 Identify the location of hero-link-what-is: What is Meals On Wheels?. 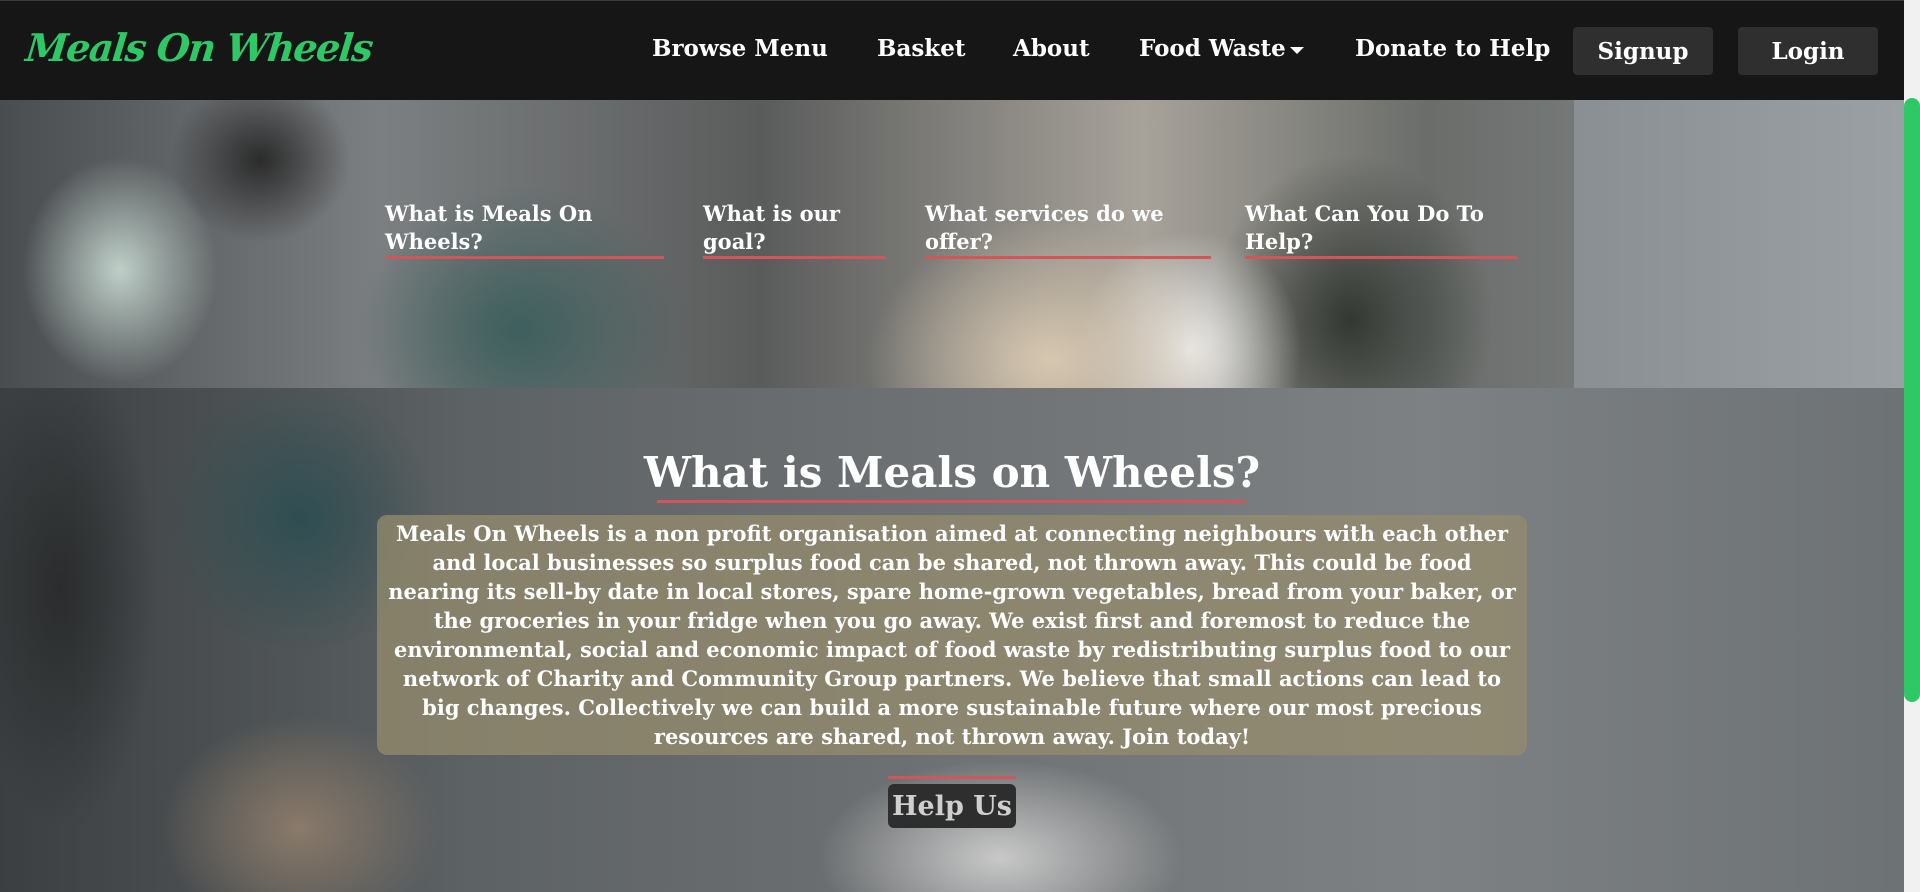
(524, 229).